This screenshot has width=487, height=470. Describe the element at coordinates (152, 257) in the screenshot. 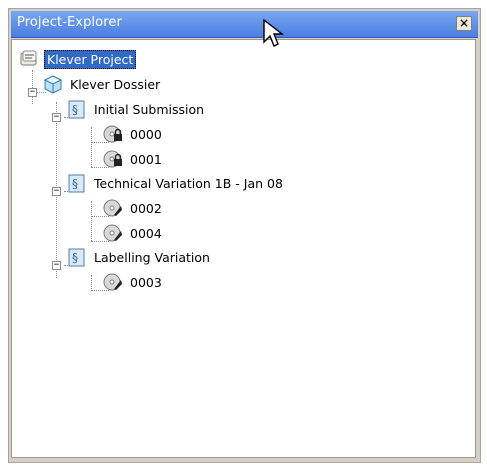

I see `tree-node-label: Labelling Variation` at that location.